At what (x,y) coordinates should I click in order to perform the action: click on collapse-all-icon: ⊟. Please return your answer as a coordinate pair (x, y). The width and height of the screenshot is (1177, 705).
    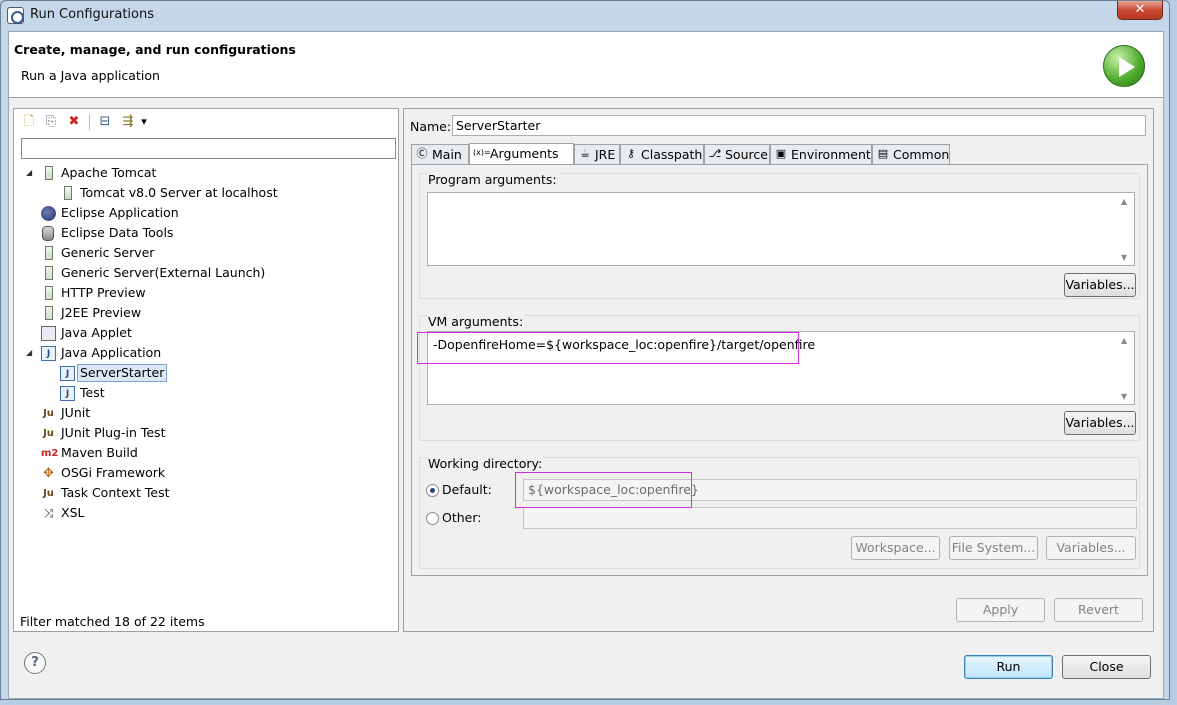
    Looking at the image, I should click on (105, 122).